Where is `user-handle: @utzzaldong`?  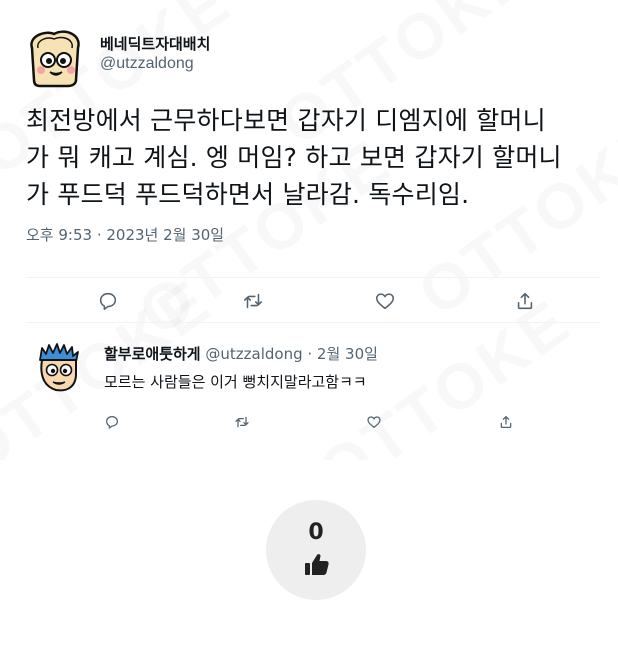 user-handle: @utzzaldong is located at coordinates (155, 64).